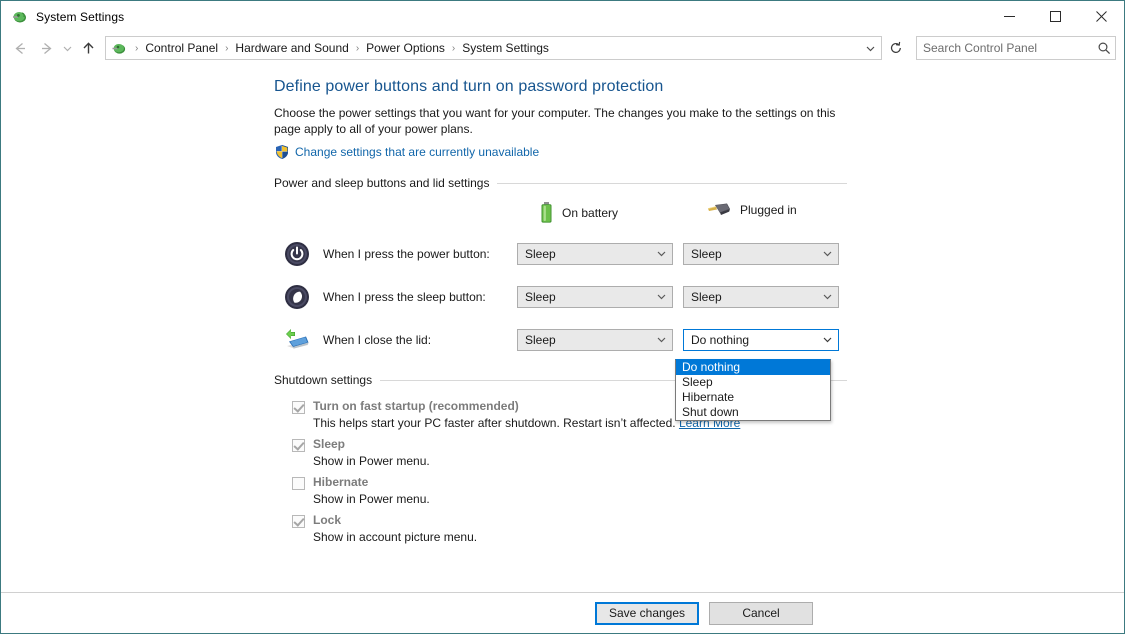 The height and width of the screenshot is (634, 1125). I want to click on breadcrumb-item-hardware-and-sound: Hardware and Sound, so click(291, 48).